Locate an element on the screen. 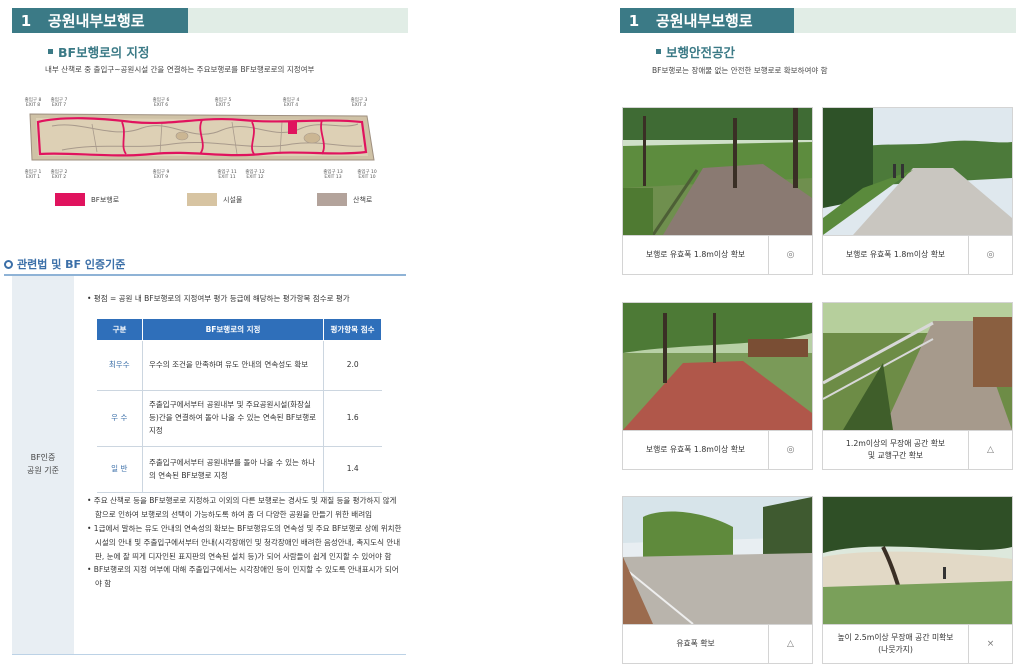 The width and height of the screenshot is (1024, 672). photo-caption: 1.2m이상의 무장애 공간 확보 및 교행구간 확보 is located at coordinates (896, 450).